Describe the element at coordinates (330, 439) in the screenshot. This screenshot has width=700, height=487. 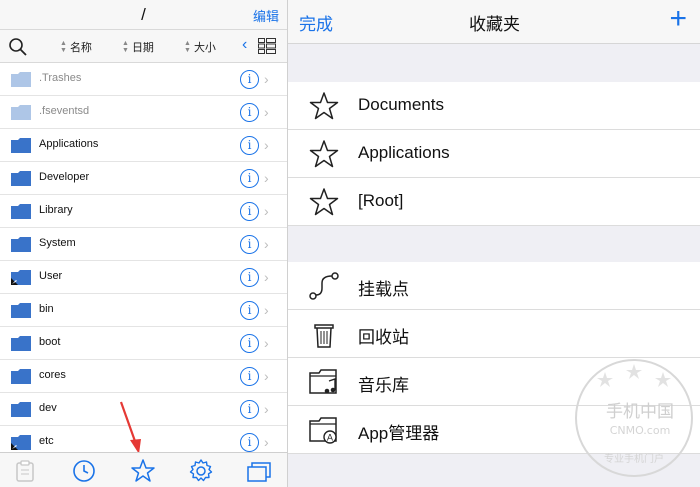
I see `svg-text: A` at that location.